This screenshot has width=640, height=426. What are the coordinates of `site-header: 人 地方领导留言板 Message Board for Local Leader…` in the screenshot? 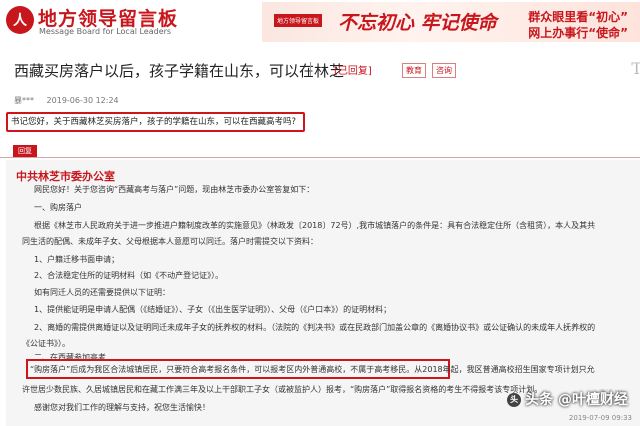 It's located at (320, 21).